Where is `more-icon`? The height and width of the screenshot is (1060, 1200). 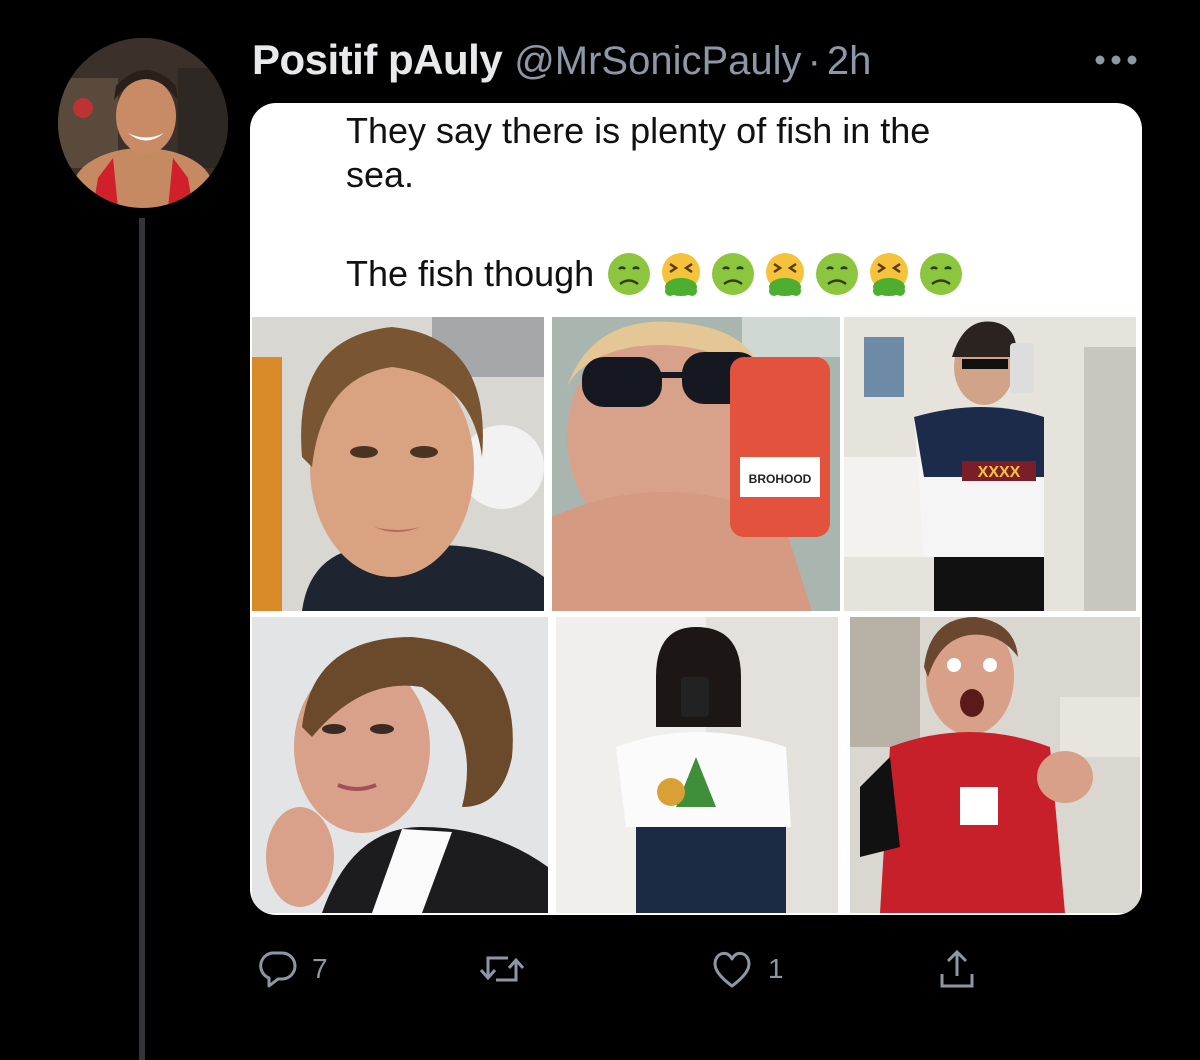
more-icon is located at coordinates (1116, 60).